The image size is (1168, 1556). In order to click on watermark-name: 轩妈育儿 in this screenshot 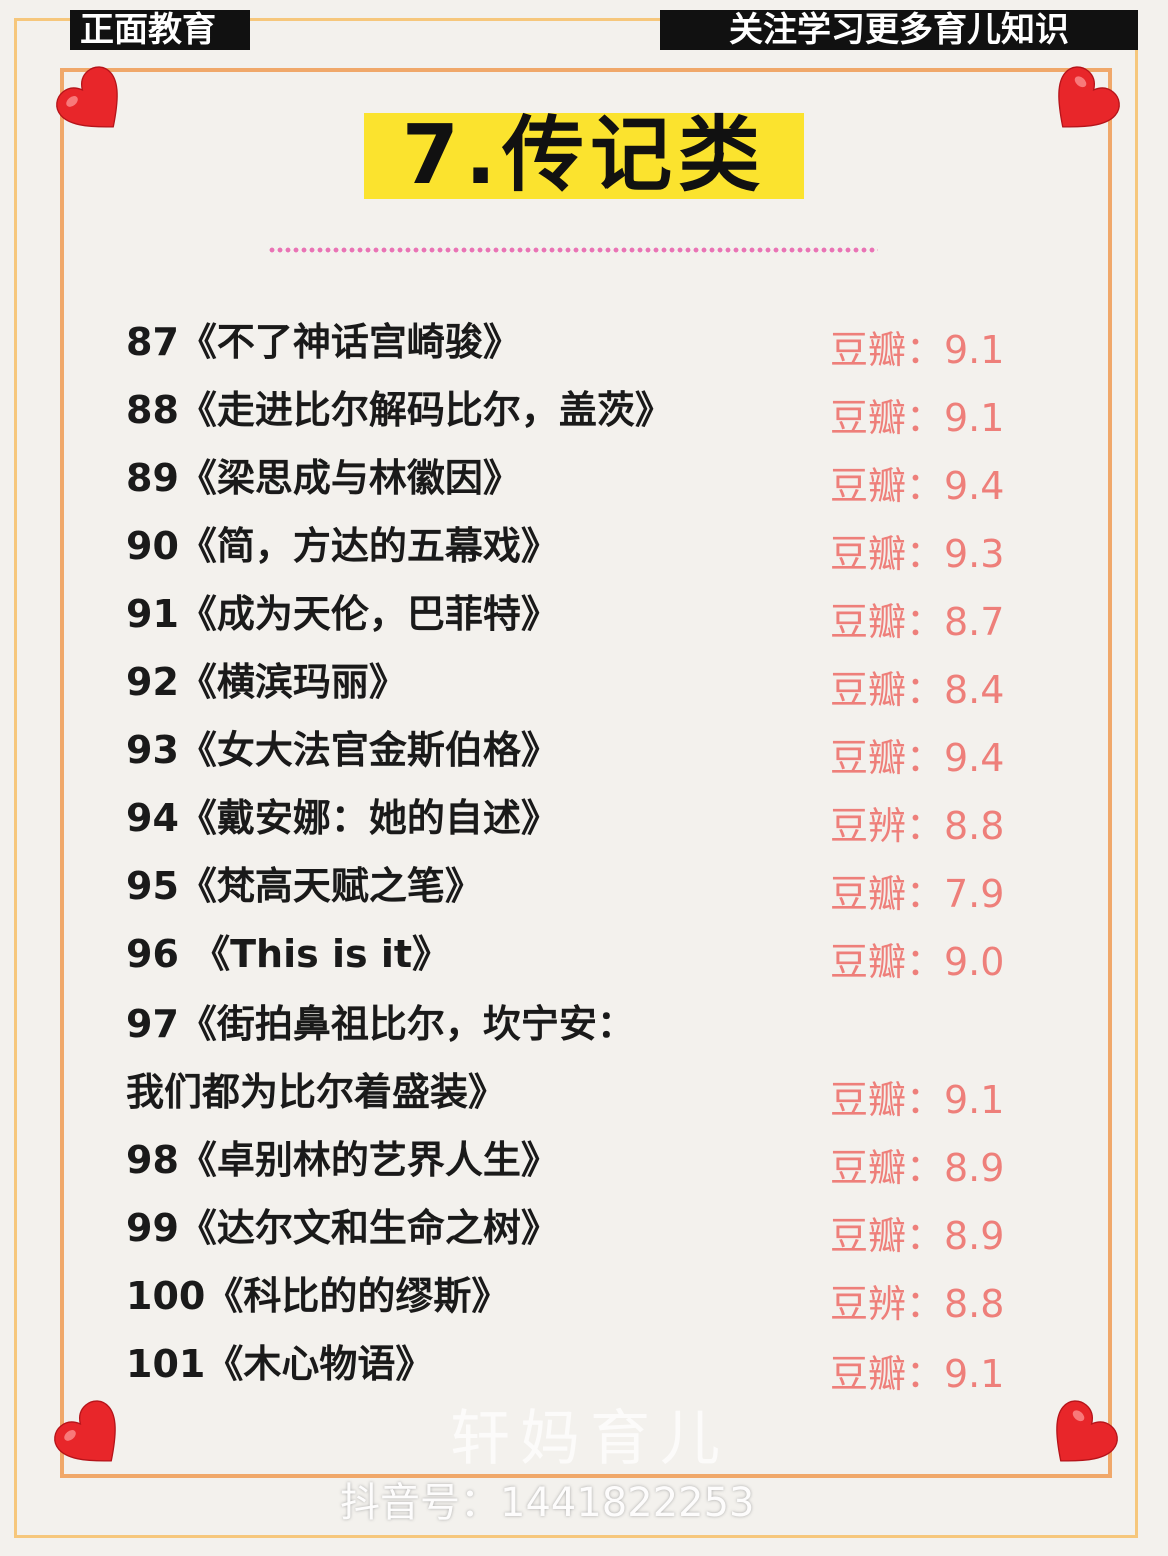, I will do `click(590, 1439)`.